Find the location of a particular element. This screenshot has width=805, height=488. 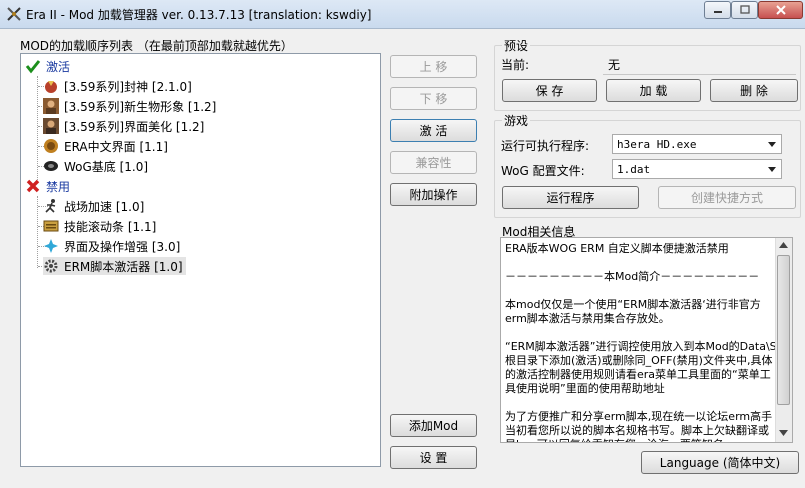

gear-icon is located at coordinates (51, 266).